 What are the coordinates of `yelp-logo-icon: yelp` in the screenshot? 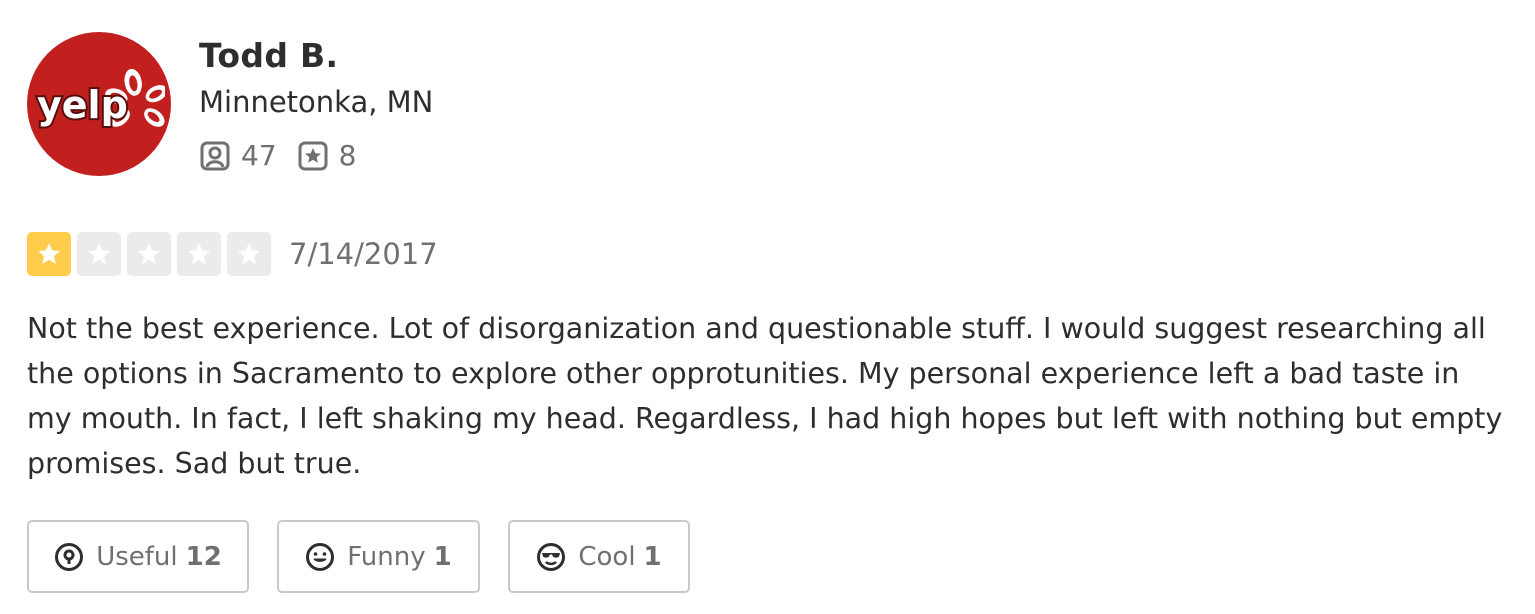 It's located at (100, 98).